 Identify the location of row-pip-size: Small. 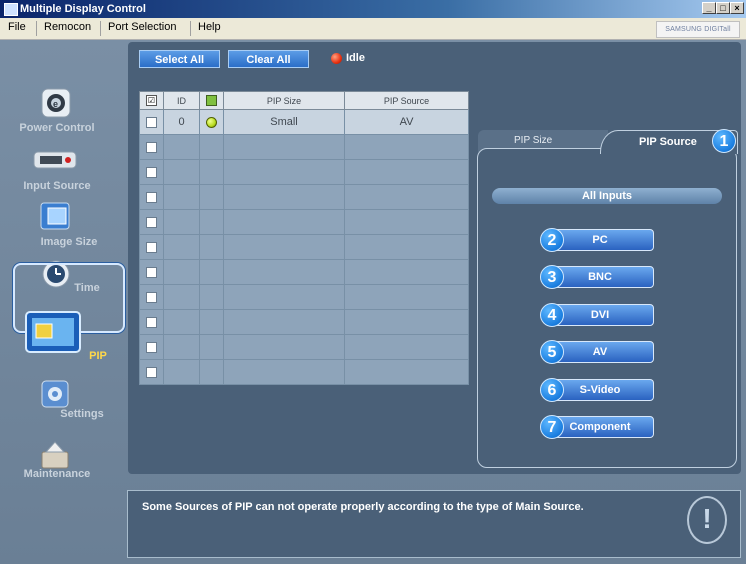
(284, 122).